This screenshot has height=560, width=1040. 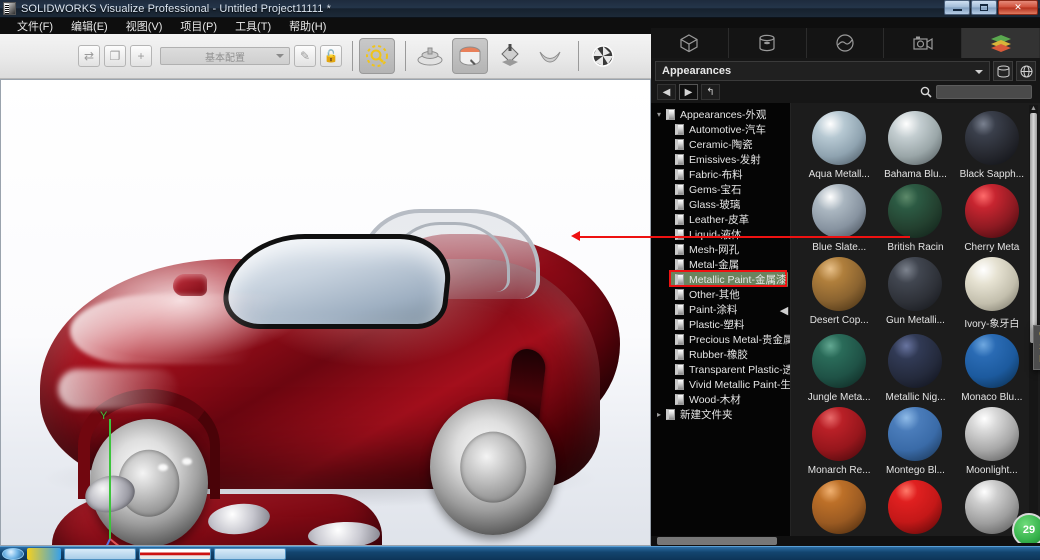 I want to click on tab-scenes, so click(x=845, y=43).